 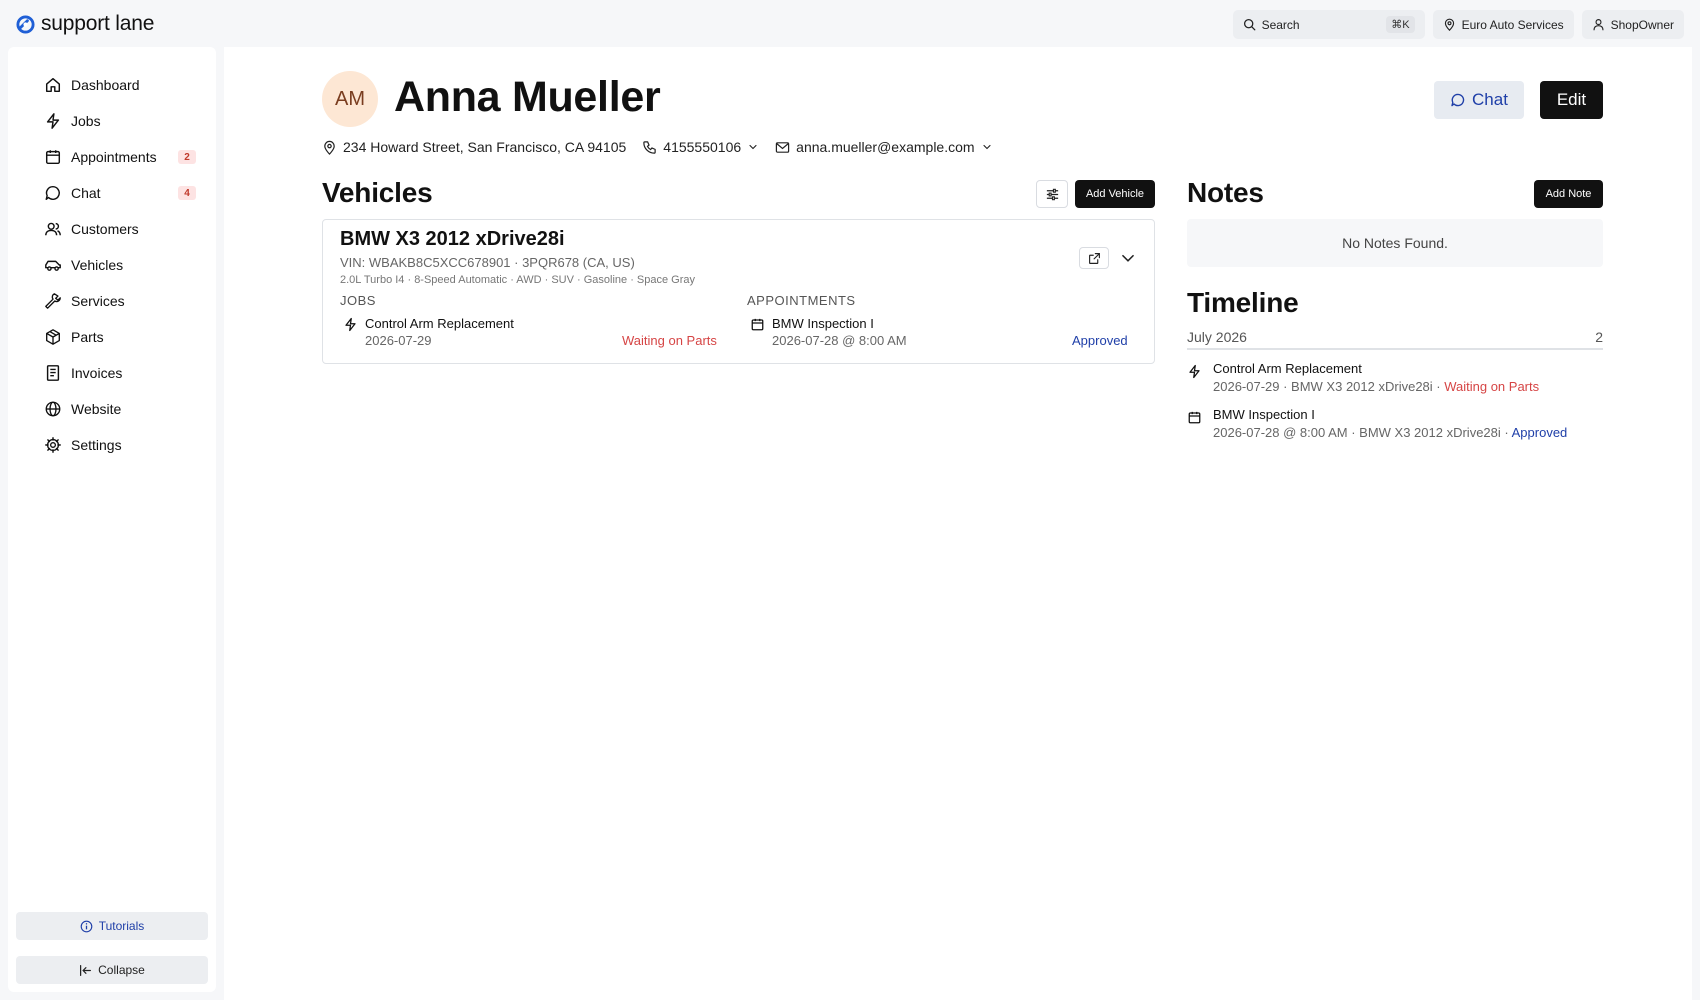 I want to click on add-note-button: Add Note, so click(x=1568, y=194).